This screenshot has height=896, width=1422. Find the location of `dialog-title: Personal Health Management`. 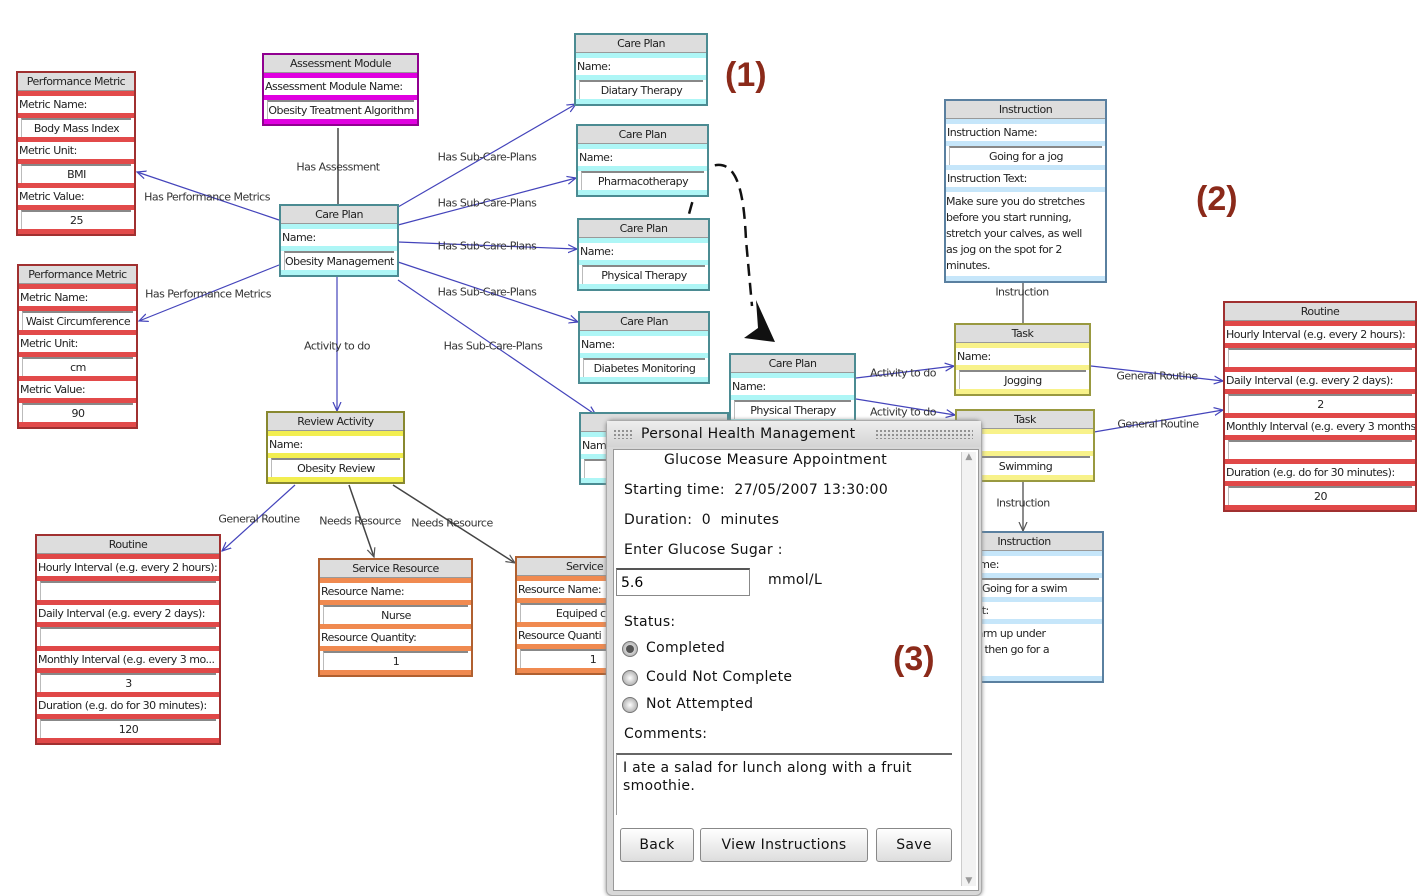

dialog-title: Personal Health Management is located at coordinates (748, 434).